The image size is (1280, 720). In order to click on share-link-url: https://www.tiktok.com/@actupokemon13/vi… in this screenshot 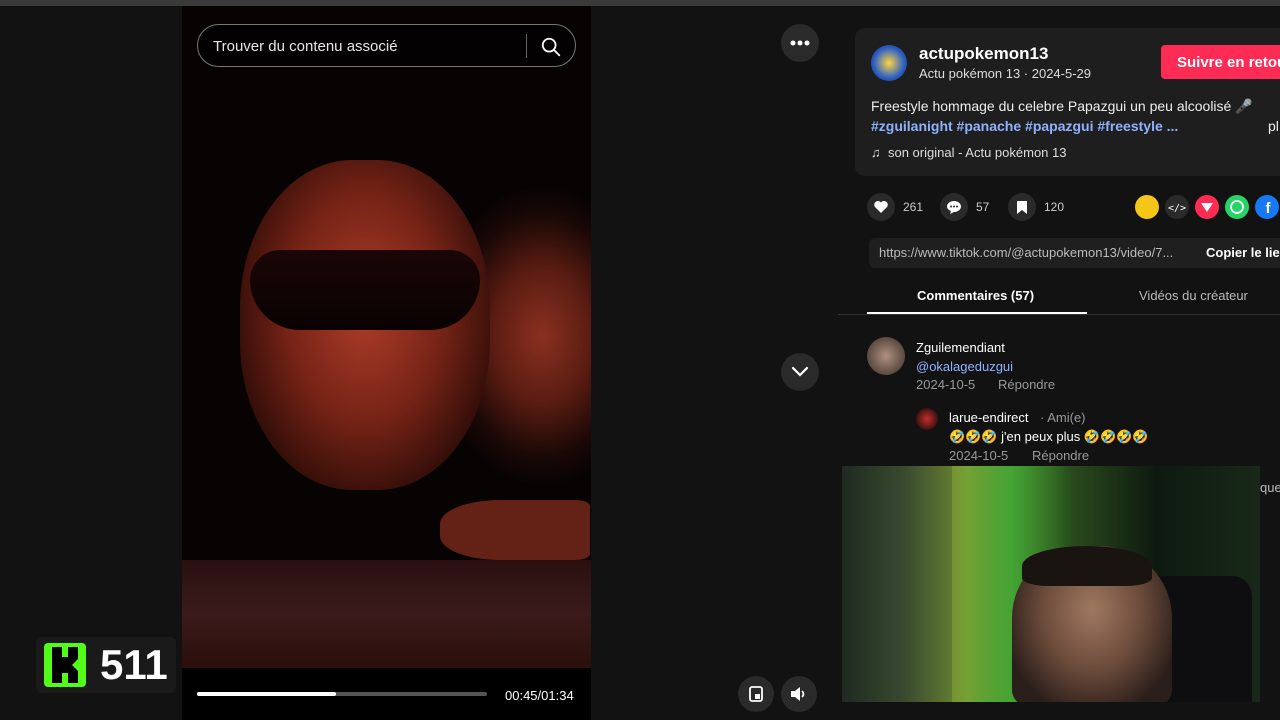, I will do `click(1026, 252)`.